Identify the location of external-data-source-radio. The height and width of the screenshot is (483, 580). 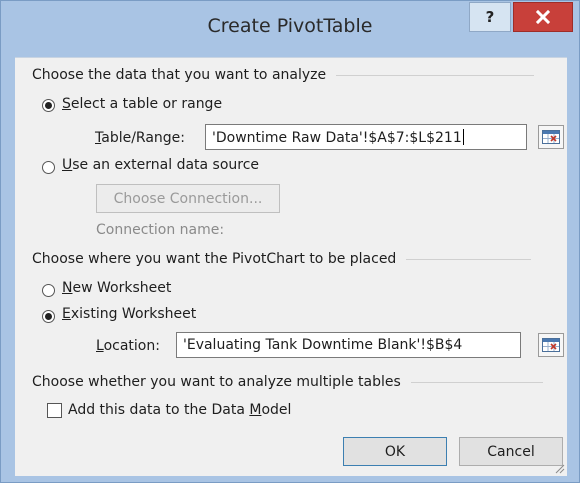
(48, 167).